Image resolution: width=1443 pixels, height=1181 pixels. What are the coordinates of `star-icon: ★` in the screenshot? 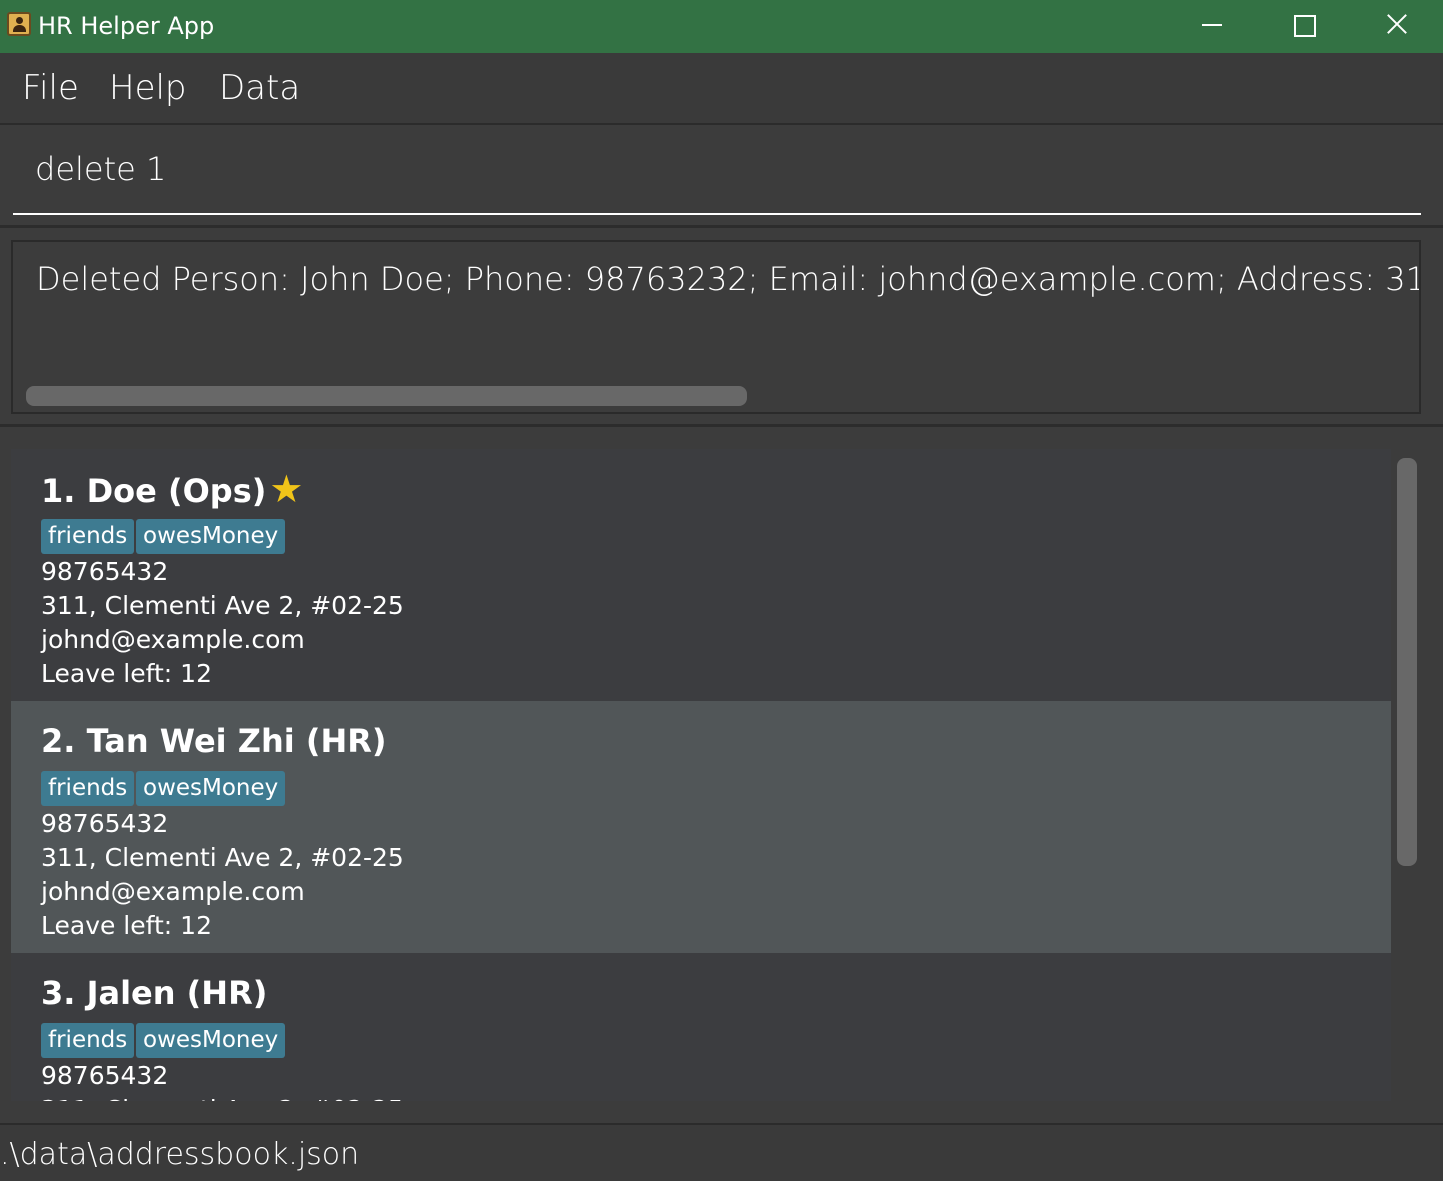 It's located at (286, 489).